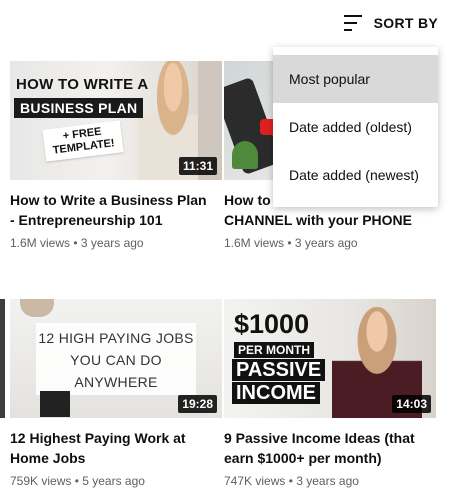 The image size is (459, 497). Describe the element at coordinates (2, 358) in the screenshot. I see `previous-video-edge` at that location.